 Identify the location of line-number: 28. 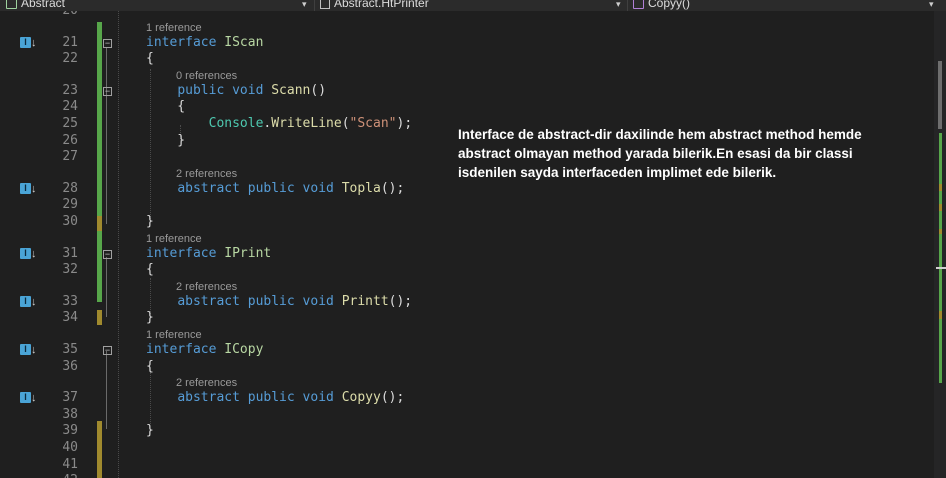
(70, 188).